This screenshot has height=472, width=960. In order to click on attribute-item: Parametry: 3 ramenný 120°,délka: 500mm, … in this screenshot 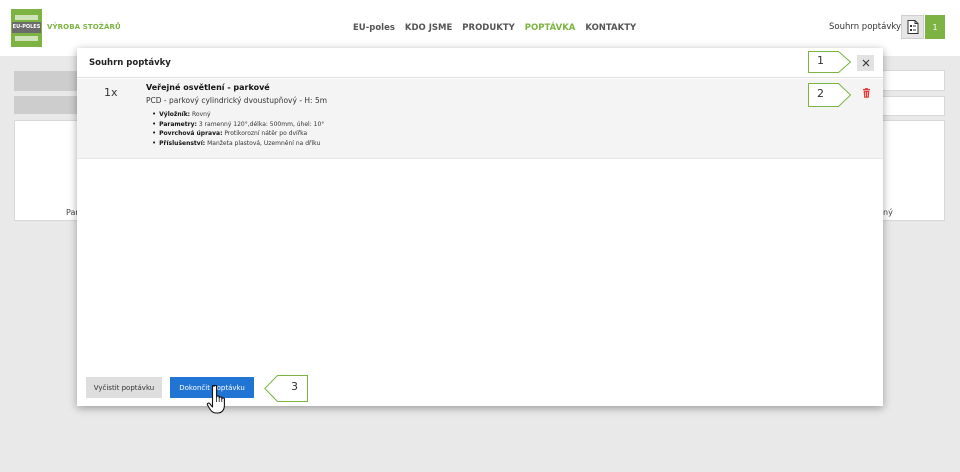, I will do `click(238, 125)`.